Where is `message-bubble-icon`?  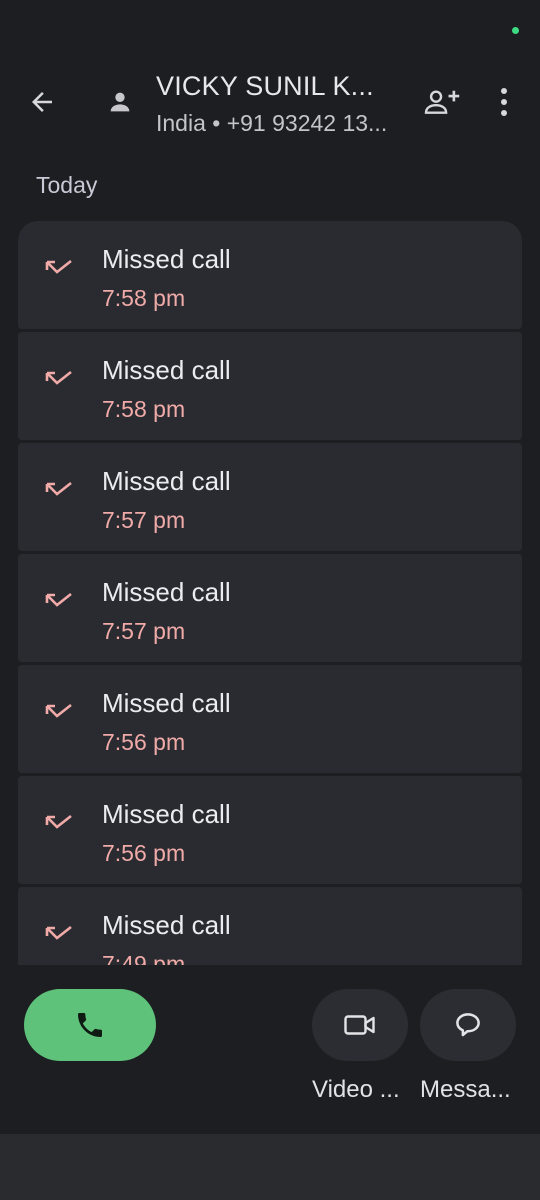
message-bubble-icon is located at coordinates (468, 1025).